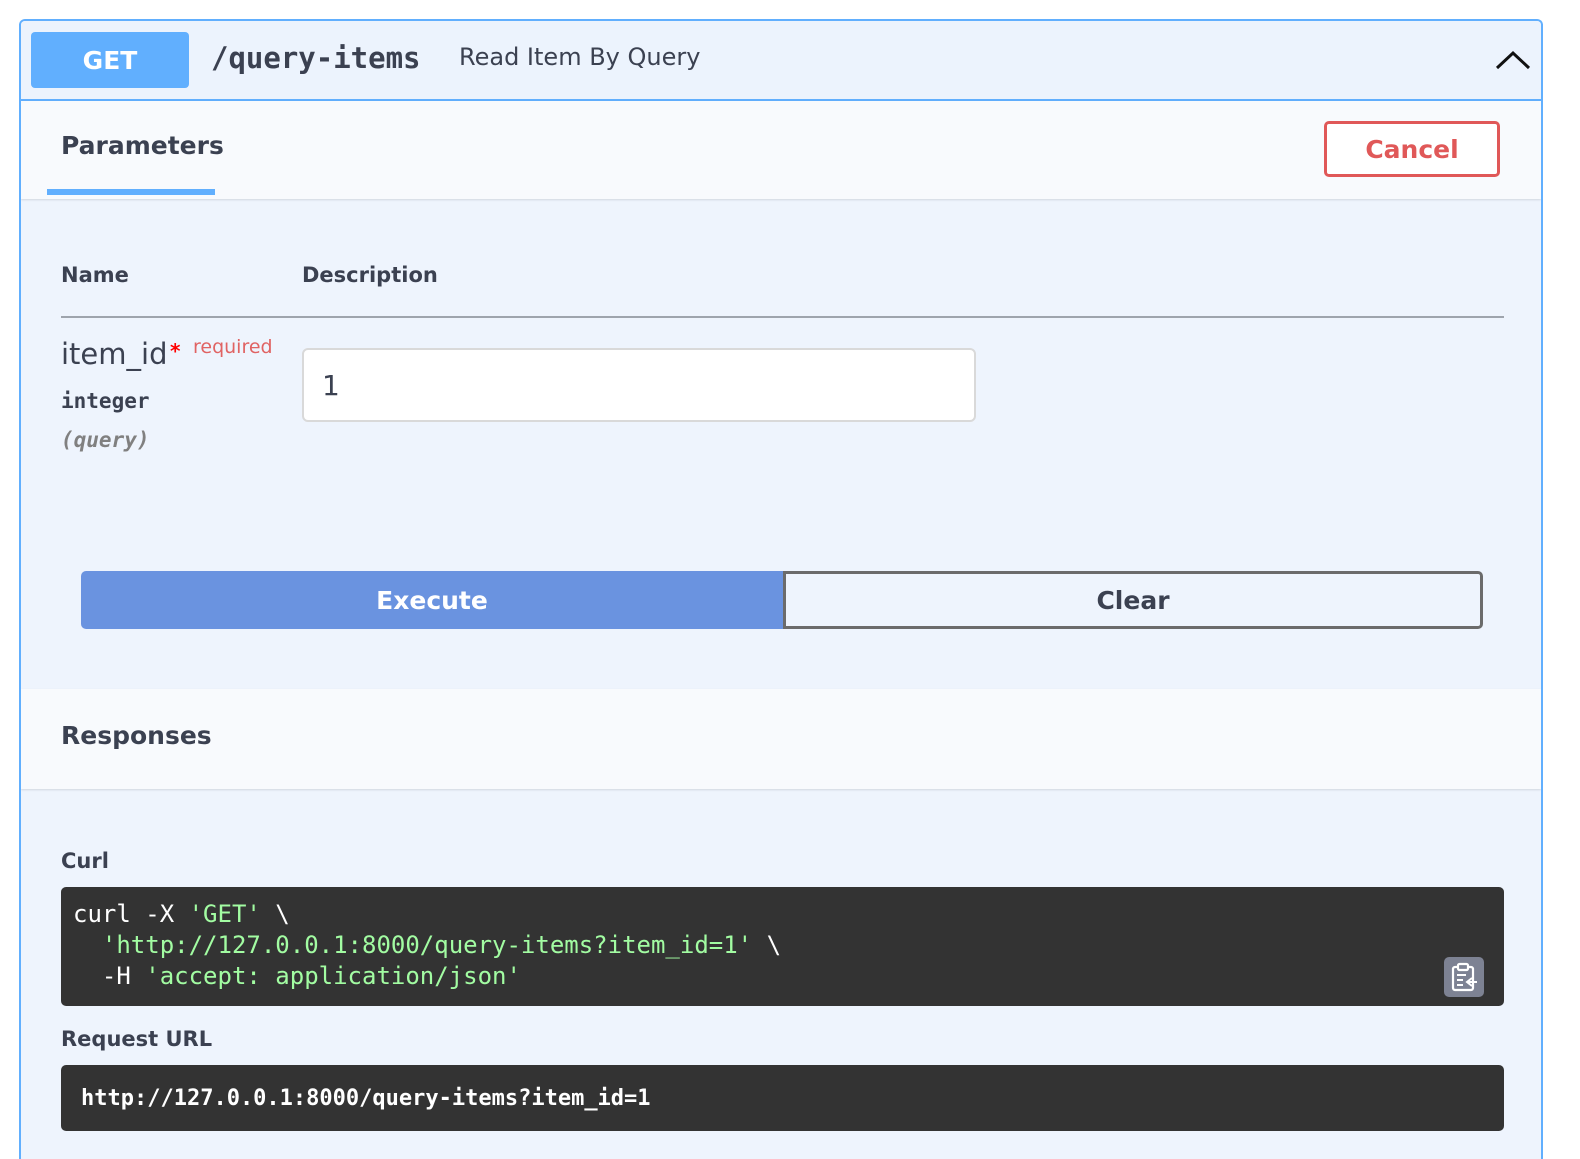 This screenshot has height=1159, width=1580. What do you see at coordinates (142, 145) in the screenshot?
I see `tab-parameters: Parameters` at bounding box center [142, 145].